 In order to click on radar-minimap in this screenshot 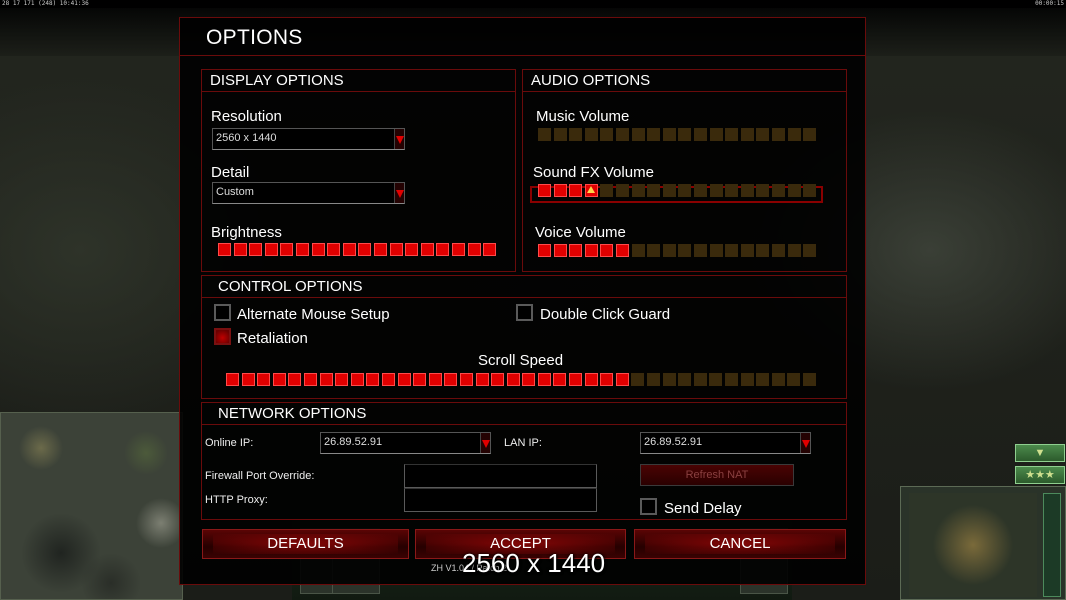, I will do `click(91, 506)`.